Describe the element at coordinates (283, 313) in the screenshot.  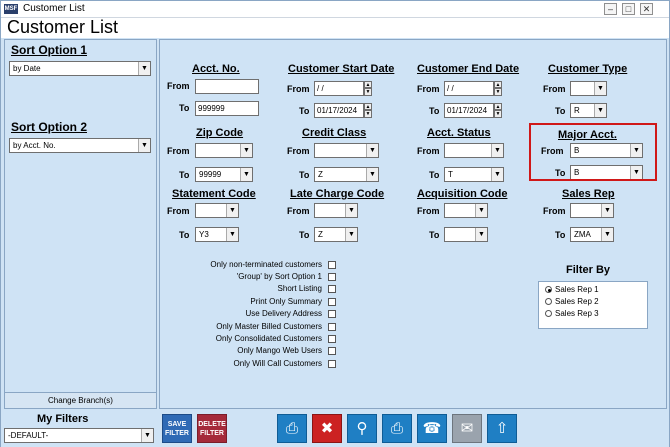
I see `option-label: Use Delivery Address` at that location.